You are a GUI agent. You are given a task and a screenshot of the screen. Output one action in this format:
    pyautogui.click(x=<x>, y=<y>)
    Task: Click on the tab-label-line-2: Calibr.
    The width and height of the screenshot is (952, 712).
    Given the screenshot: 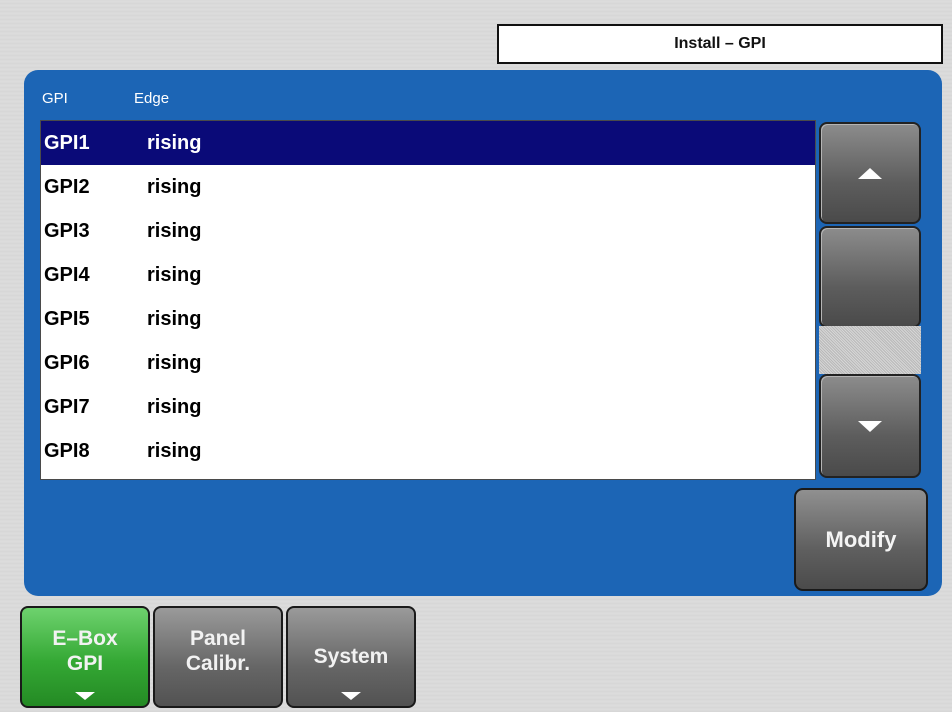 What is the action you would take?
    pyautogui.click(x=218, y=664)
    